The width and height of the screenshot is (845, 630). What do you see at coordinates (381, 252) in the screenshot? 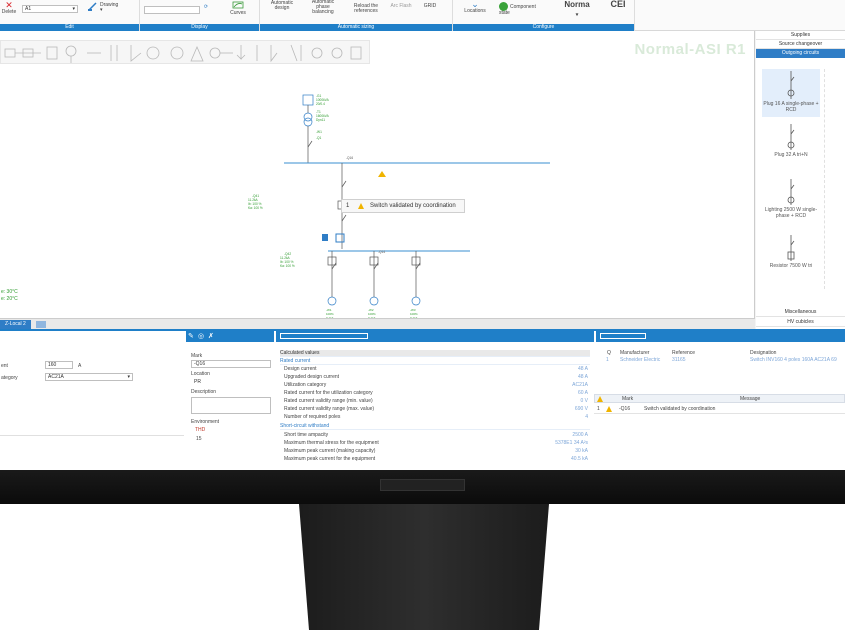
I see `mark-q14-label: -Q14` at bounding box center [381, 252].